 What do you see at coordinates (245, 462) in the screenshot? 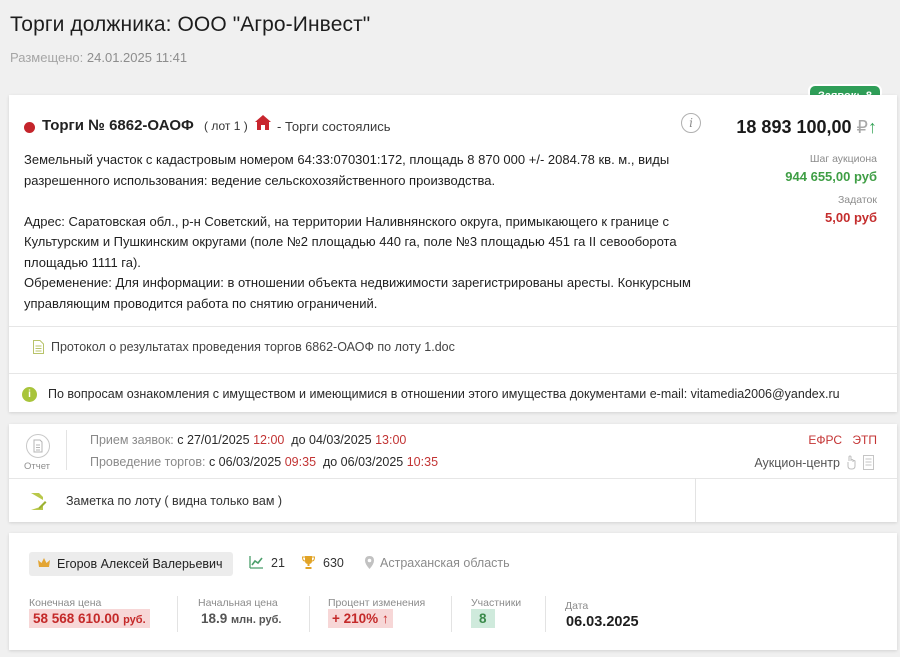
I see `auction-from: с 06/03/2025` at bounding box center [245, 462].